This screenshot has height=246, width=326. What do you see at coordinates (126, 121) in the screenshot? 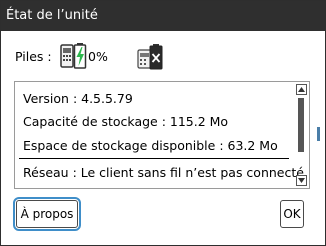
I see `storage-capacity-text: Capacité de stockage : 115.2 Mo` at bounding box center [126, 121].